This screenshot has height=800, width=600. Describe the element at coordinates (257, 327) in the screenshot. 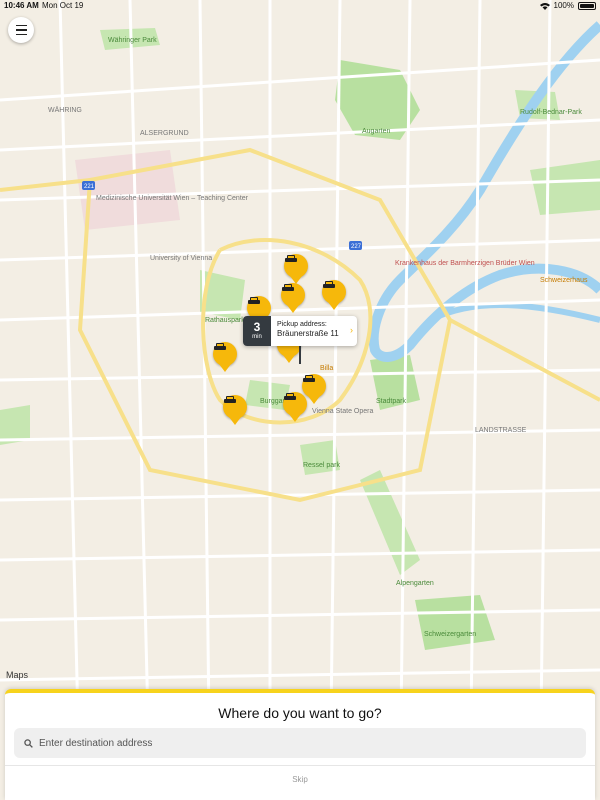

I see `eta-value: 3` at that location.